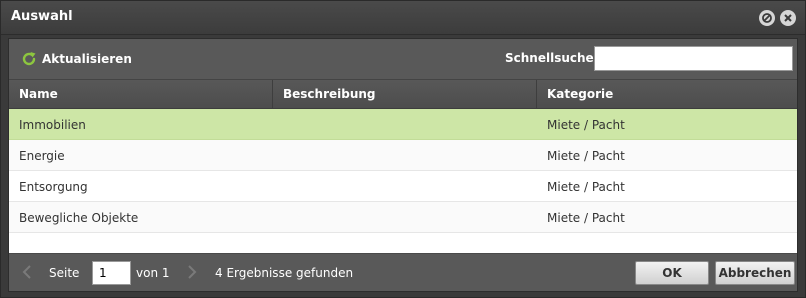  I want to click on table-row: Immobilien Miete / Pacht, so click(403, 124).